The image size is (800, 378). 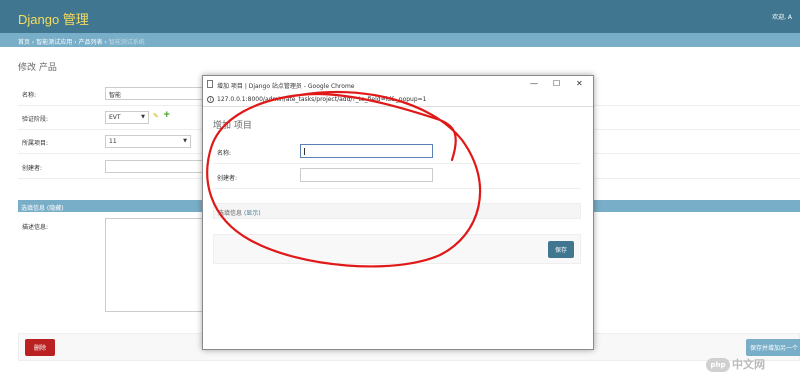 I want to click on breadcrumb-app: 智能测试应用, so click(x=54, y=42).